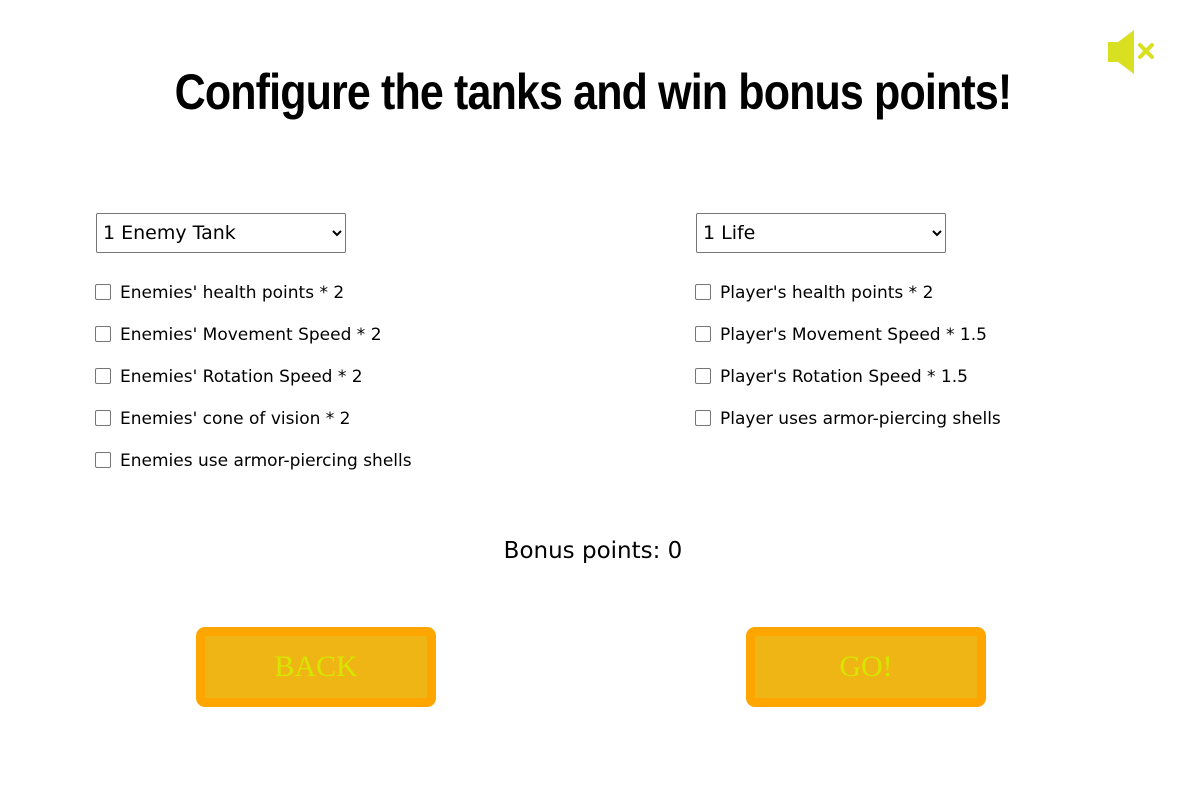  I want to click on enemy-option-movement: Enemies' Movement Speed * 2, so click(238, 335).